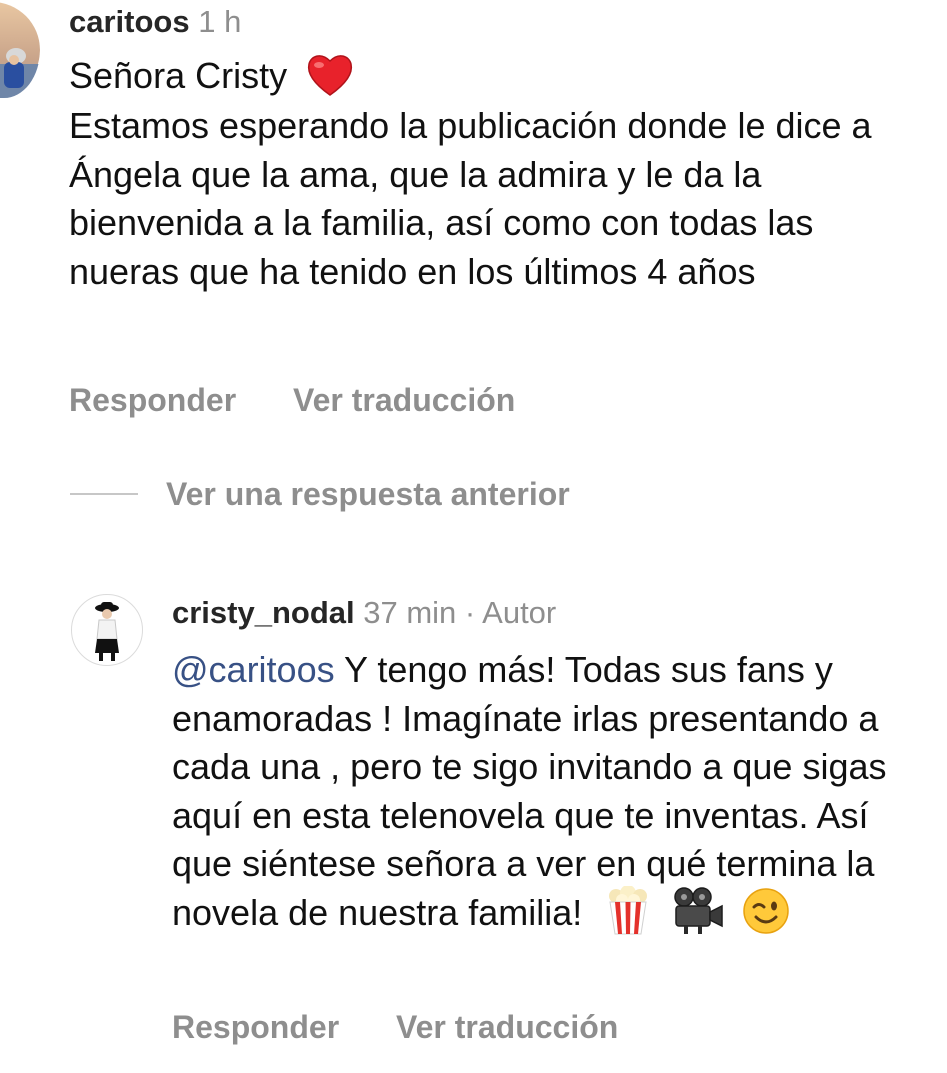  What do you see at coordinates (766, 911) in the screenshot?
I see `winking-face-emoji-icon` at bounding box center [766, 911].